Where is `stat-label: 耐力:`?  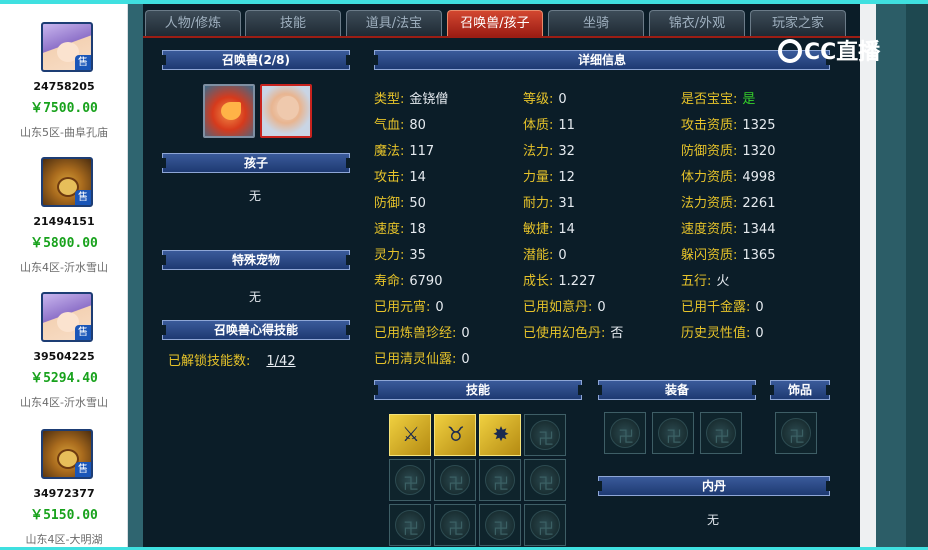
stat-label: 耐力: is located at coordinates (538, 203).